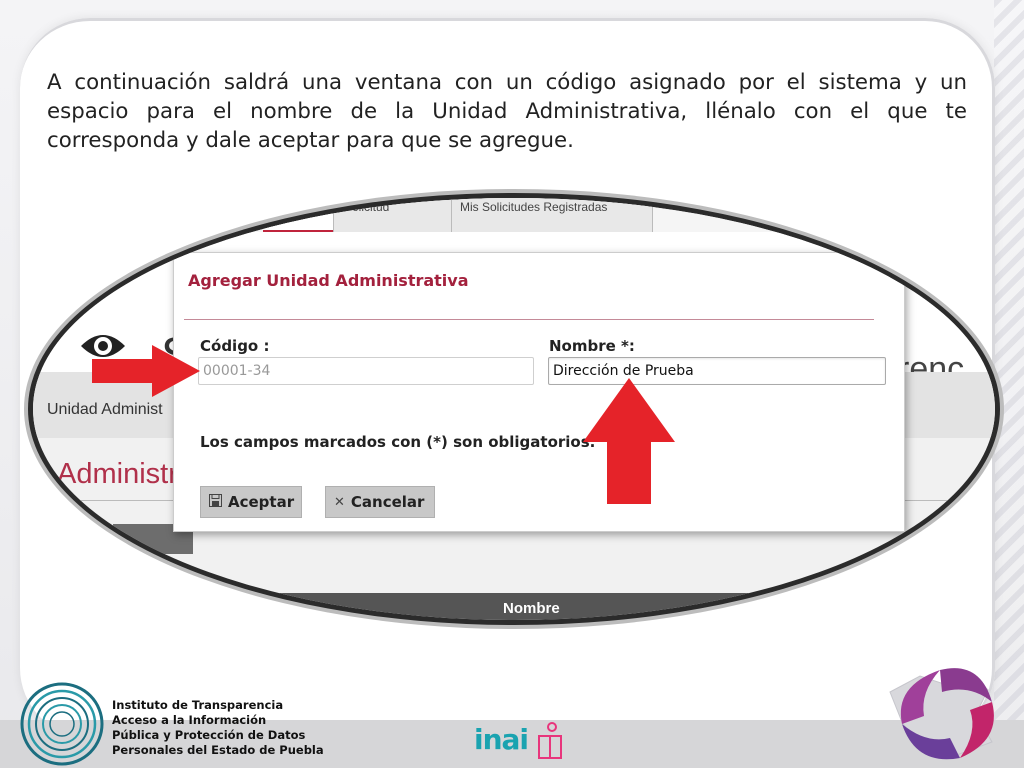 Image resolution: width=1024 pixels, height=768 pixels. I want to click on breadcrumb: Unidad Administ, so click(105, 410).